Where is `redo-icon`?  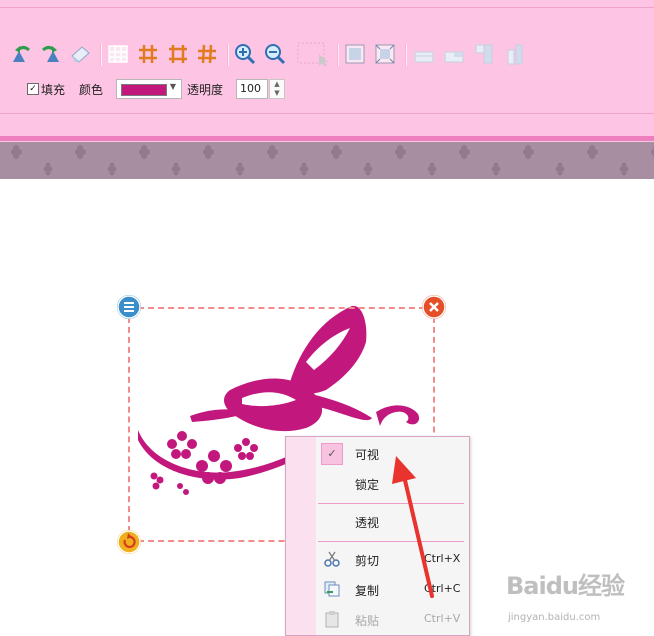
redo-icon is located at coordinates (50, 54).